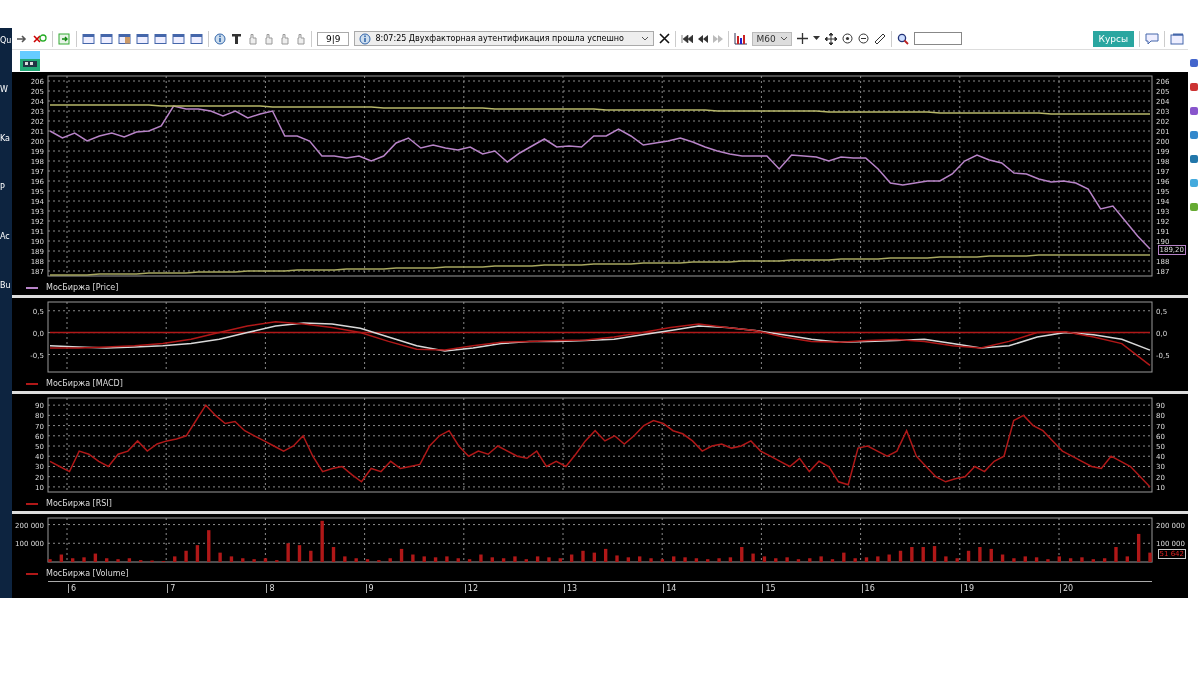 The width and height of the screenshot is (1200, 675). What do you see at coordinates (171, 588) in the screenshot?
I see `date-label: 7` at bounding box center [171, 588].